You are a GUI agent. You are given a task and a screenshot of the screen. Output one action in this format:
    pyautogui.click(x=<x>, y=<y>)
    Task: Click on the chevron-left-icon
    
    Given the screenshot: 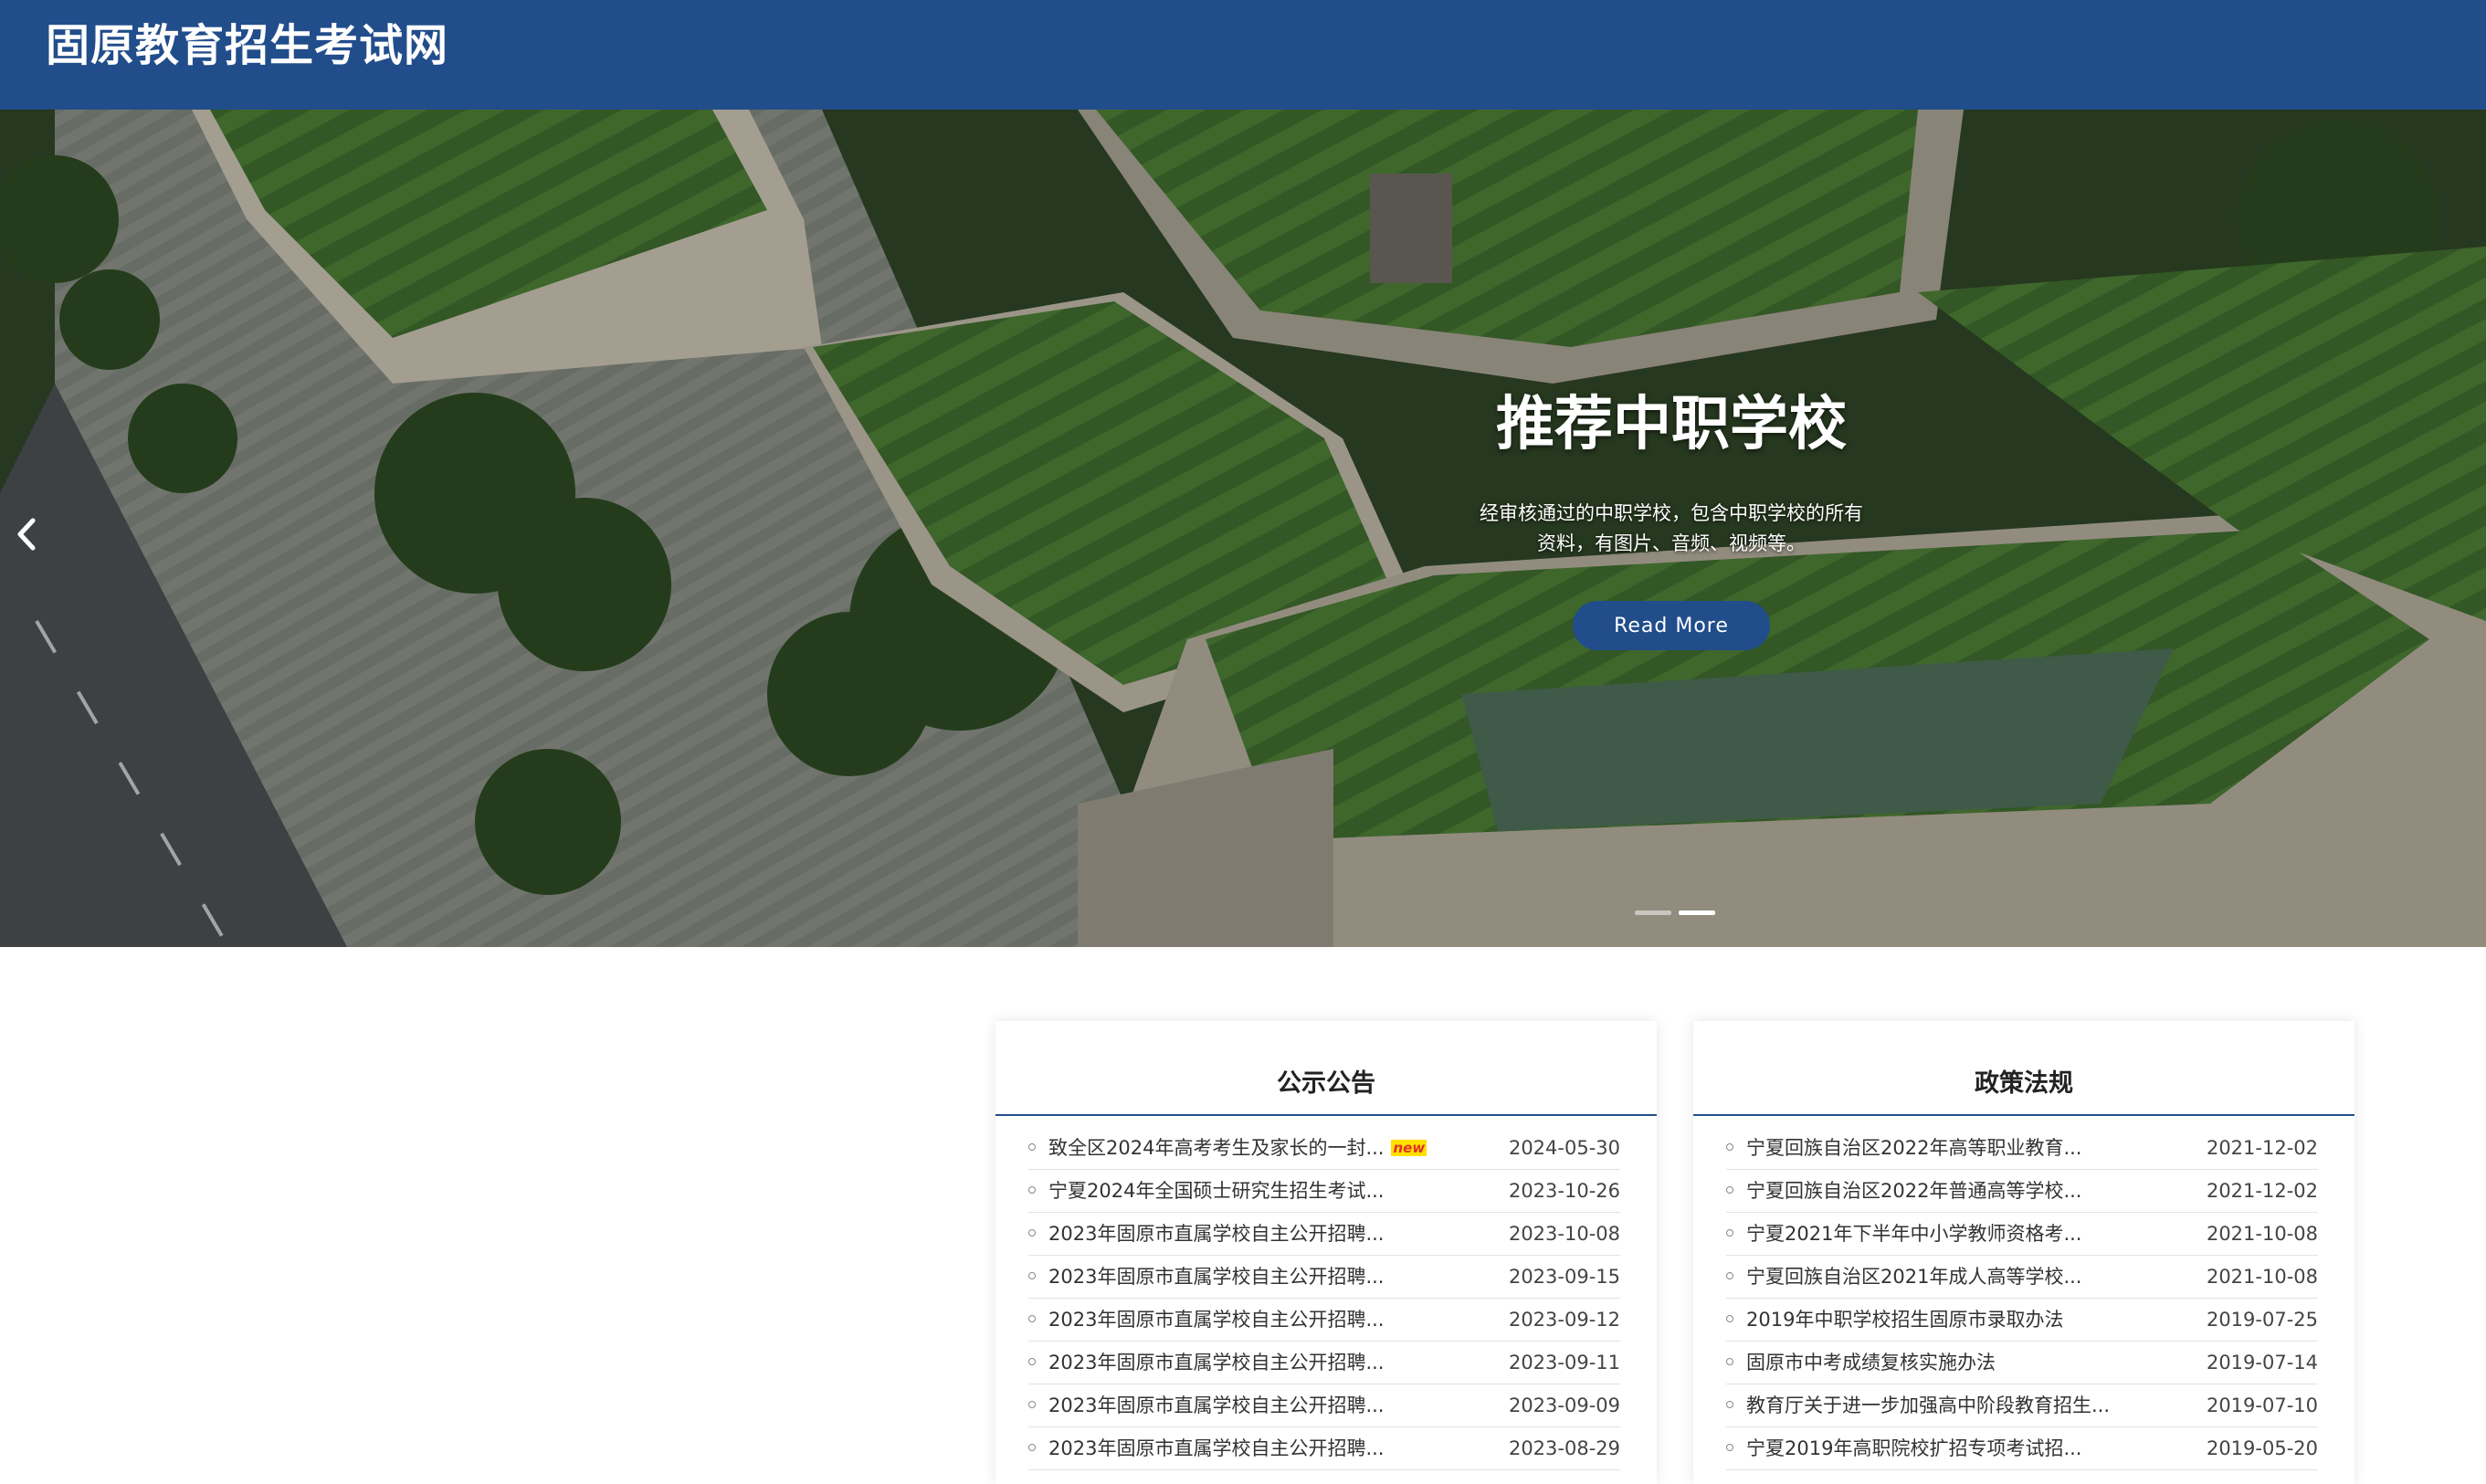 What is the action you would take?
    pyautogui.click(x=26, y=534)
    